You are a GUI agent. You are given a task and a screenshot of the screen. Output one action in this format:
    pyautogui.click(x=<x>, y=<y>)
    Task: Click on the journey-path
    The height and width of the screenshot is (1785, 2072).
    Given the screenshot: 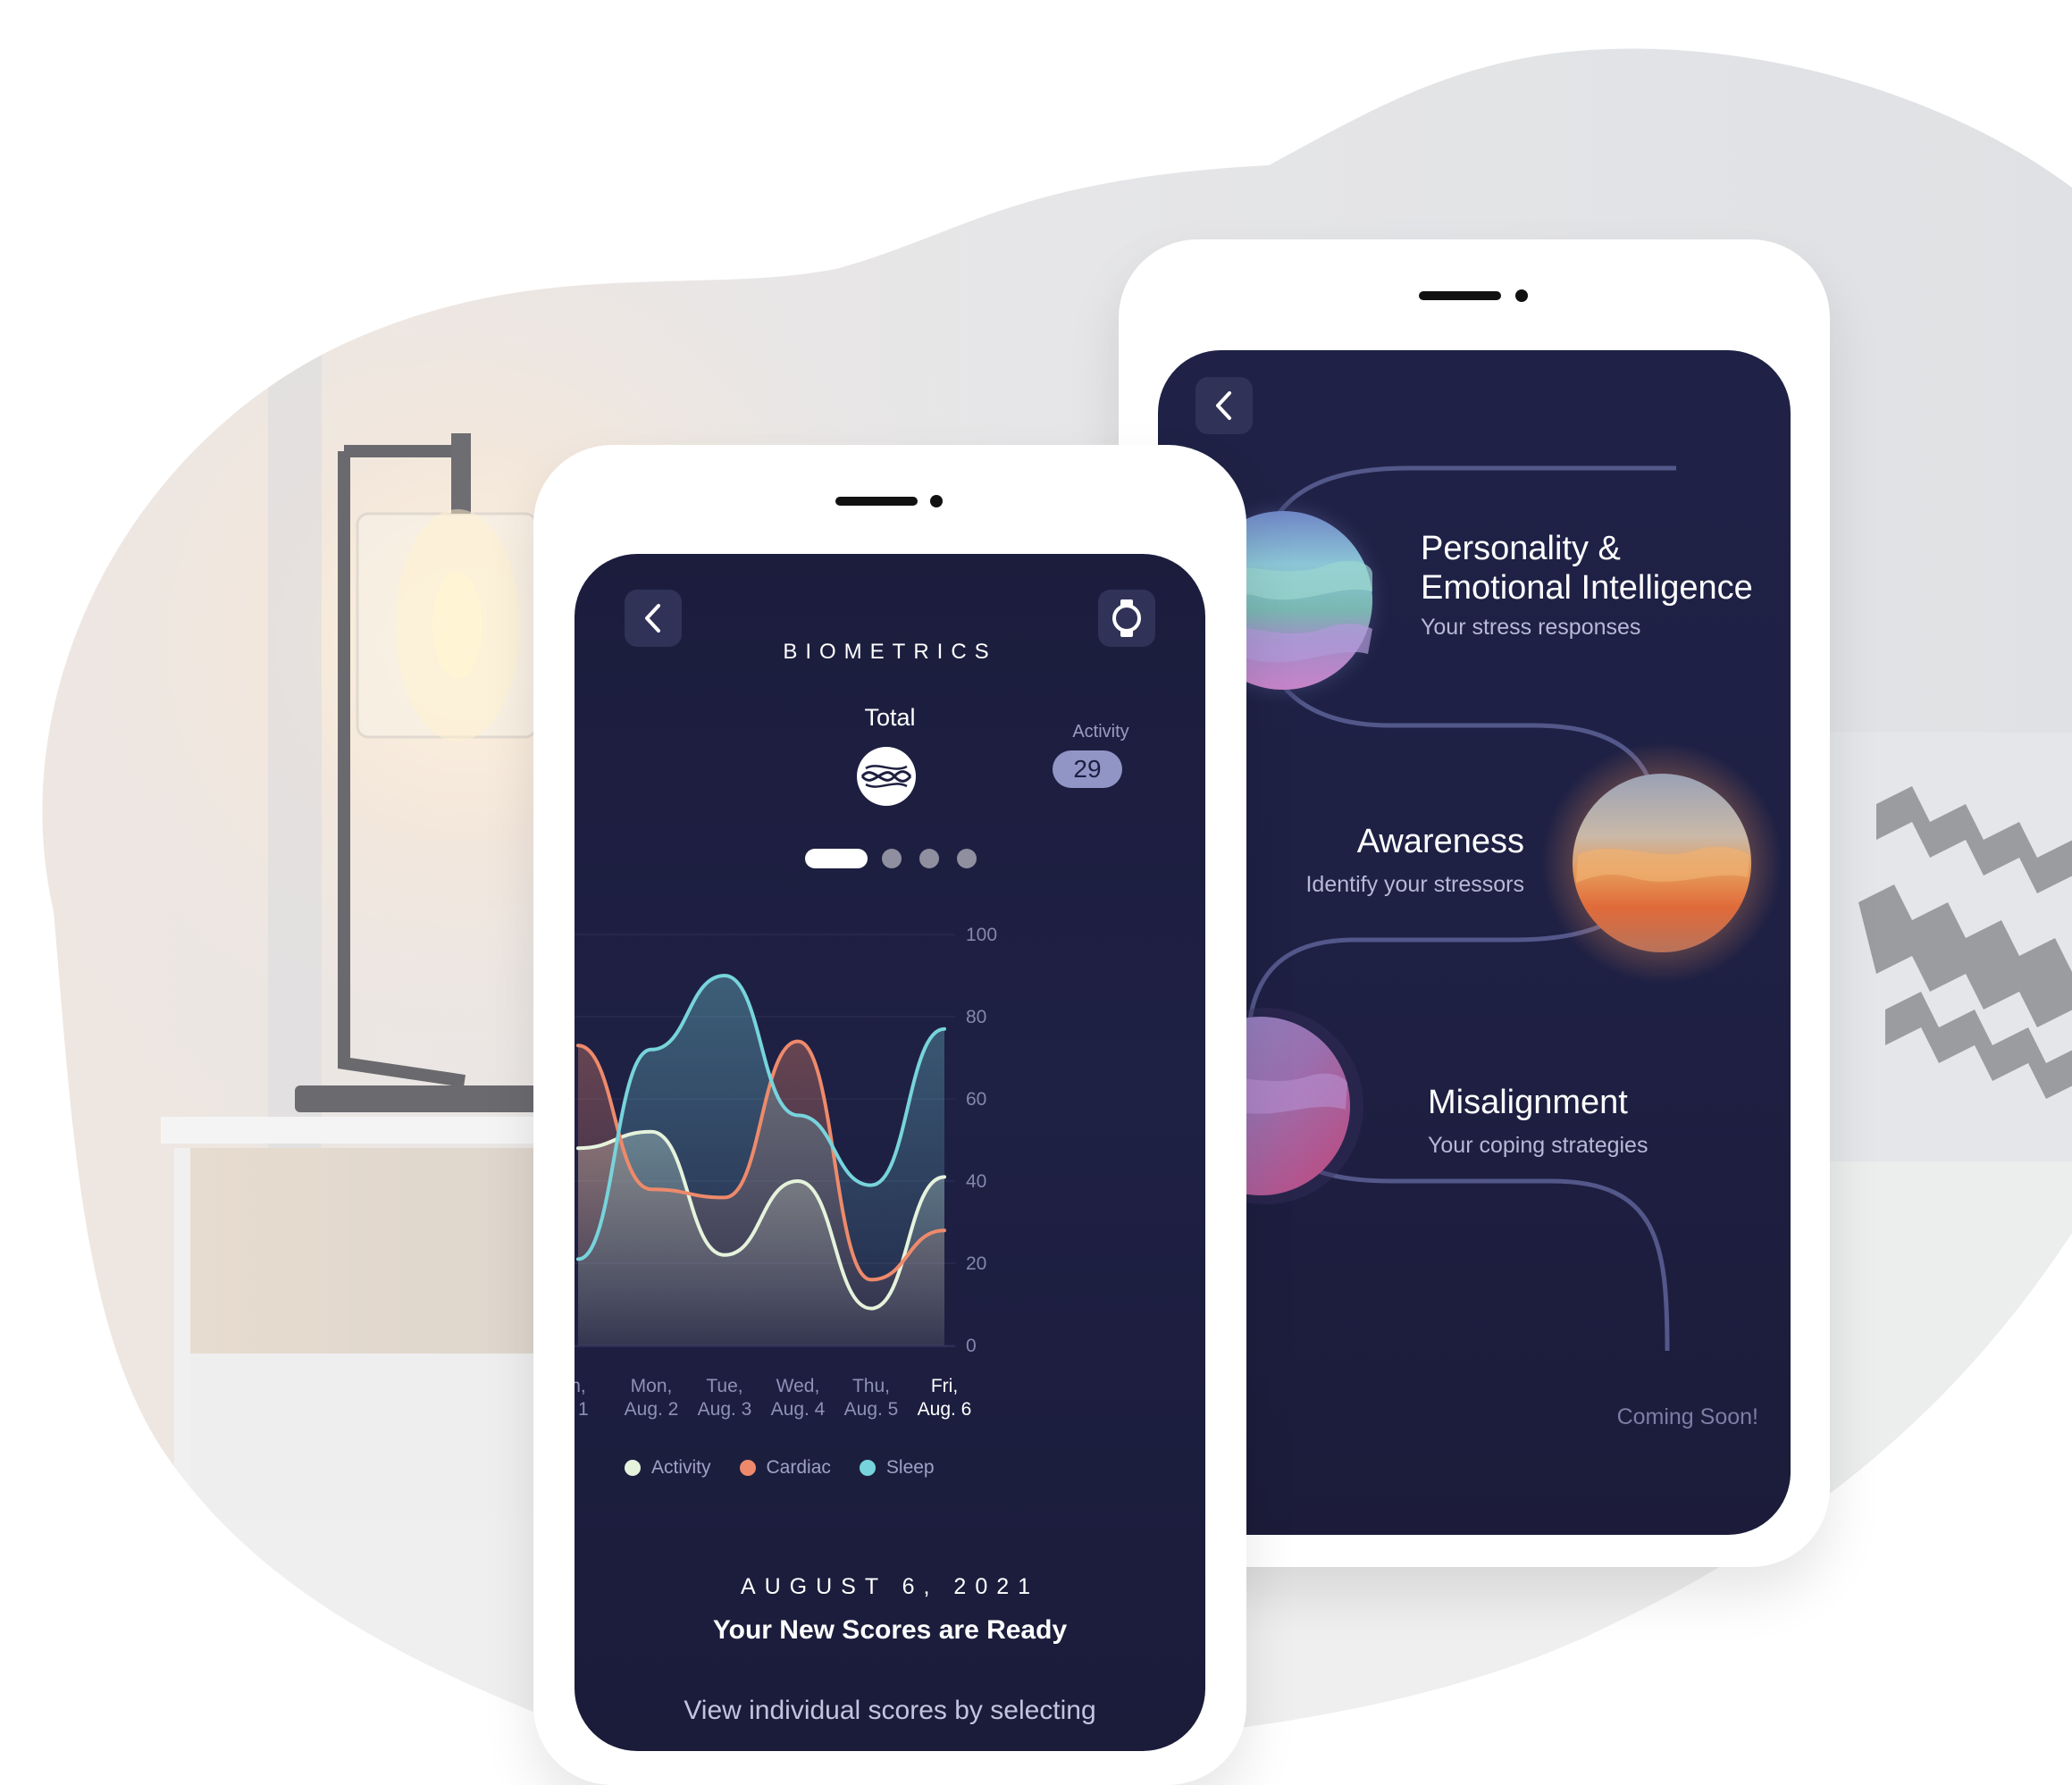 What is the action you would take?
    pyautogui.click(x=1475, y=909)
    